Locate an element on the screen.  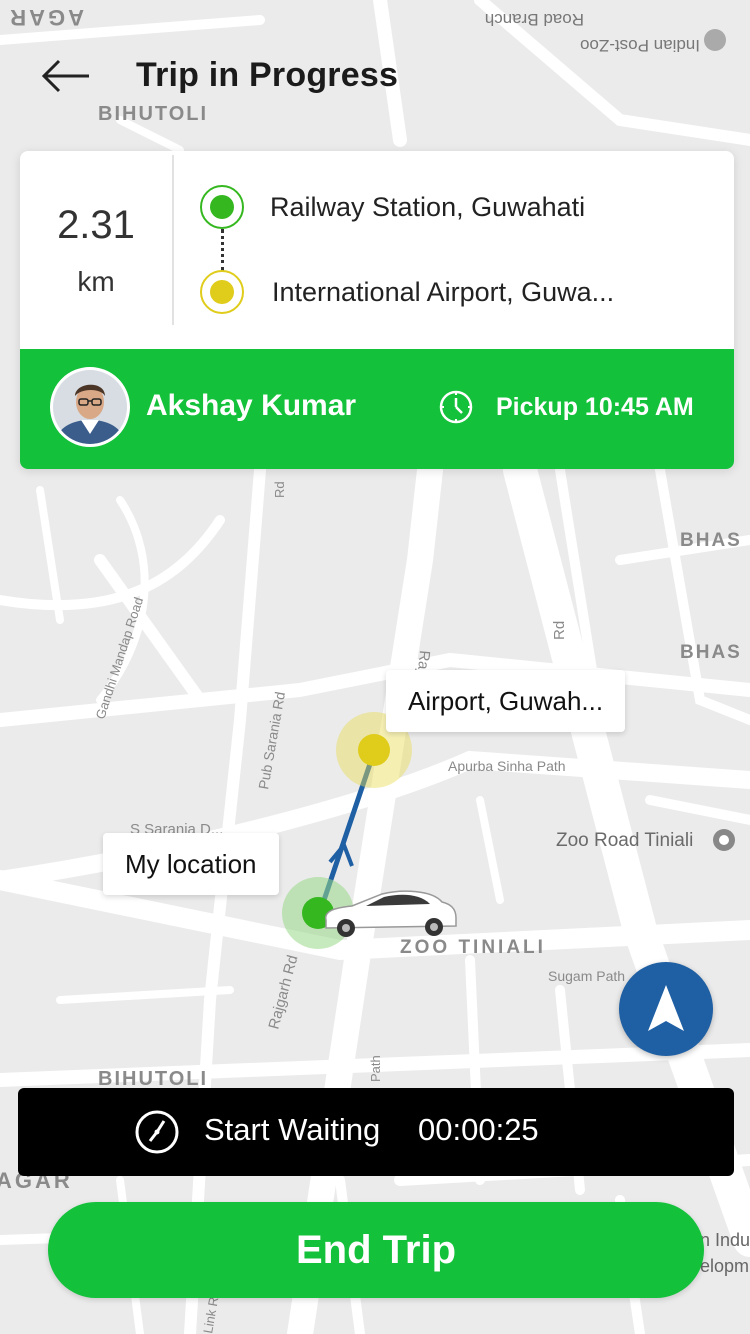
map-label-nagar: AGAR is located at coordinates (45, 17).